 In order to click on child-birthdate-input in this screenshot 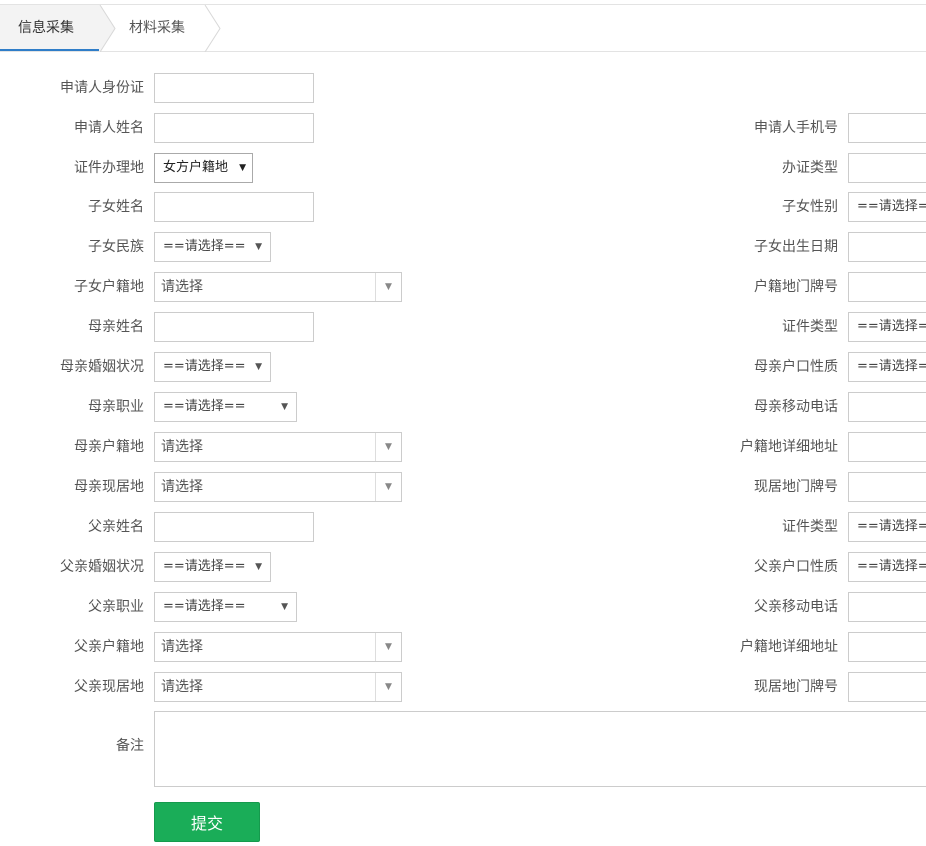, I will do `click(887, 247)`.